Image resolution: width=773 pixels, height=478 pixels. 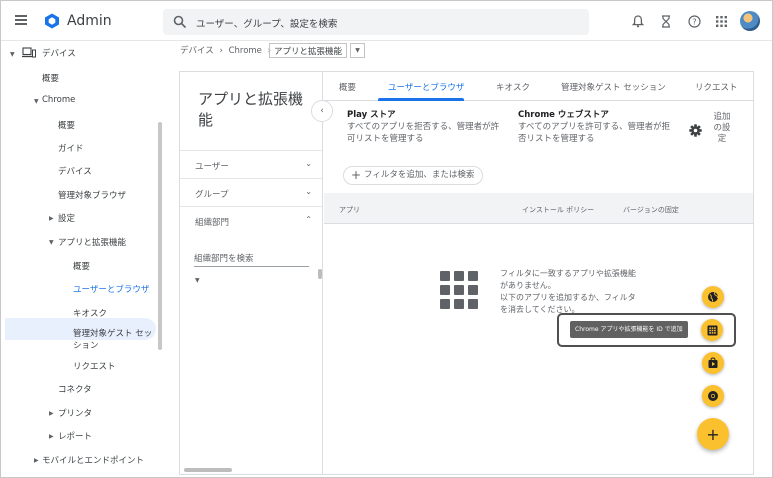 I want to click on chrome-icon, so click(x=713, y=396).